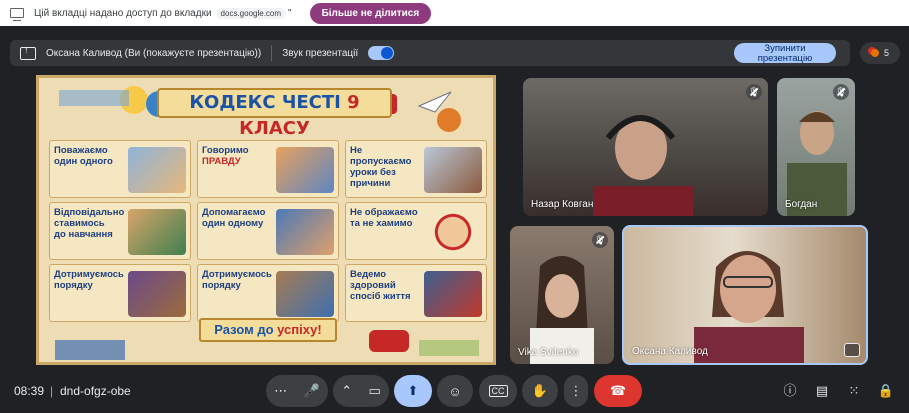  Describe the element at coordinates (562, 204) in the screenshot. I see `participant-name: Назар Ковган` at that location.